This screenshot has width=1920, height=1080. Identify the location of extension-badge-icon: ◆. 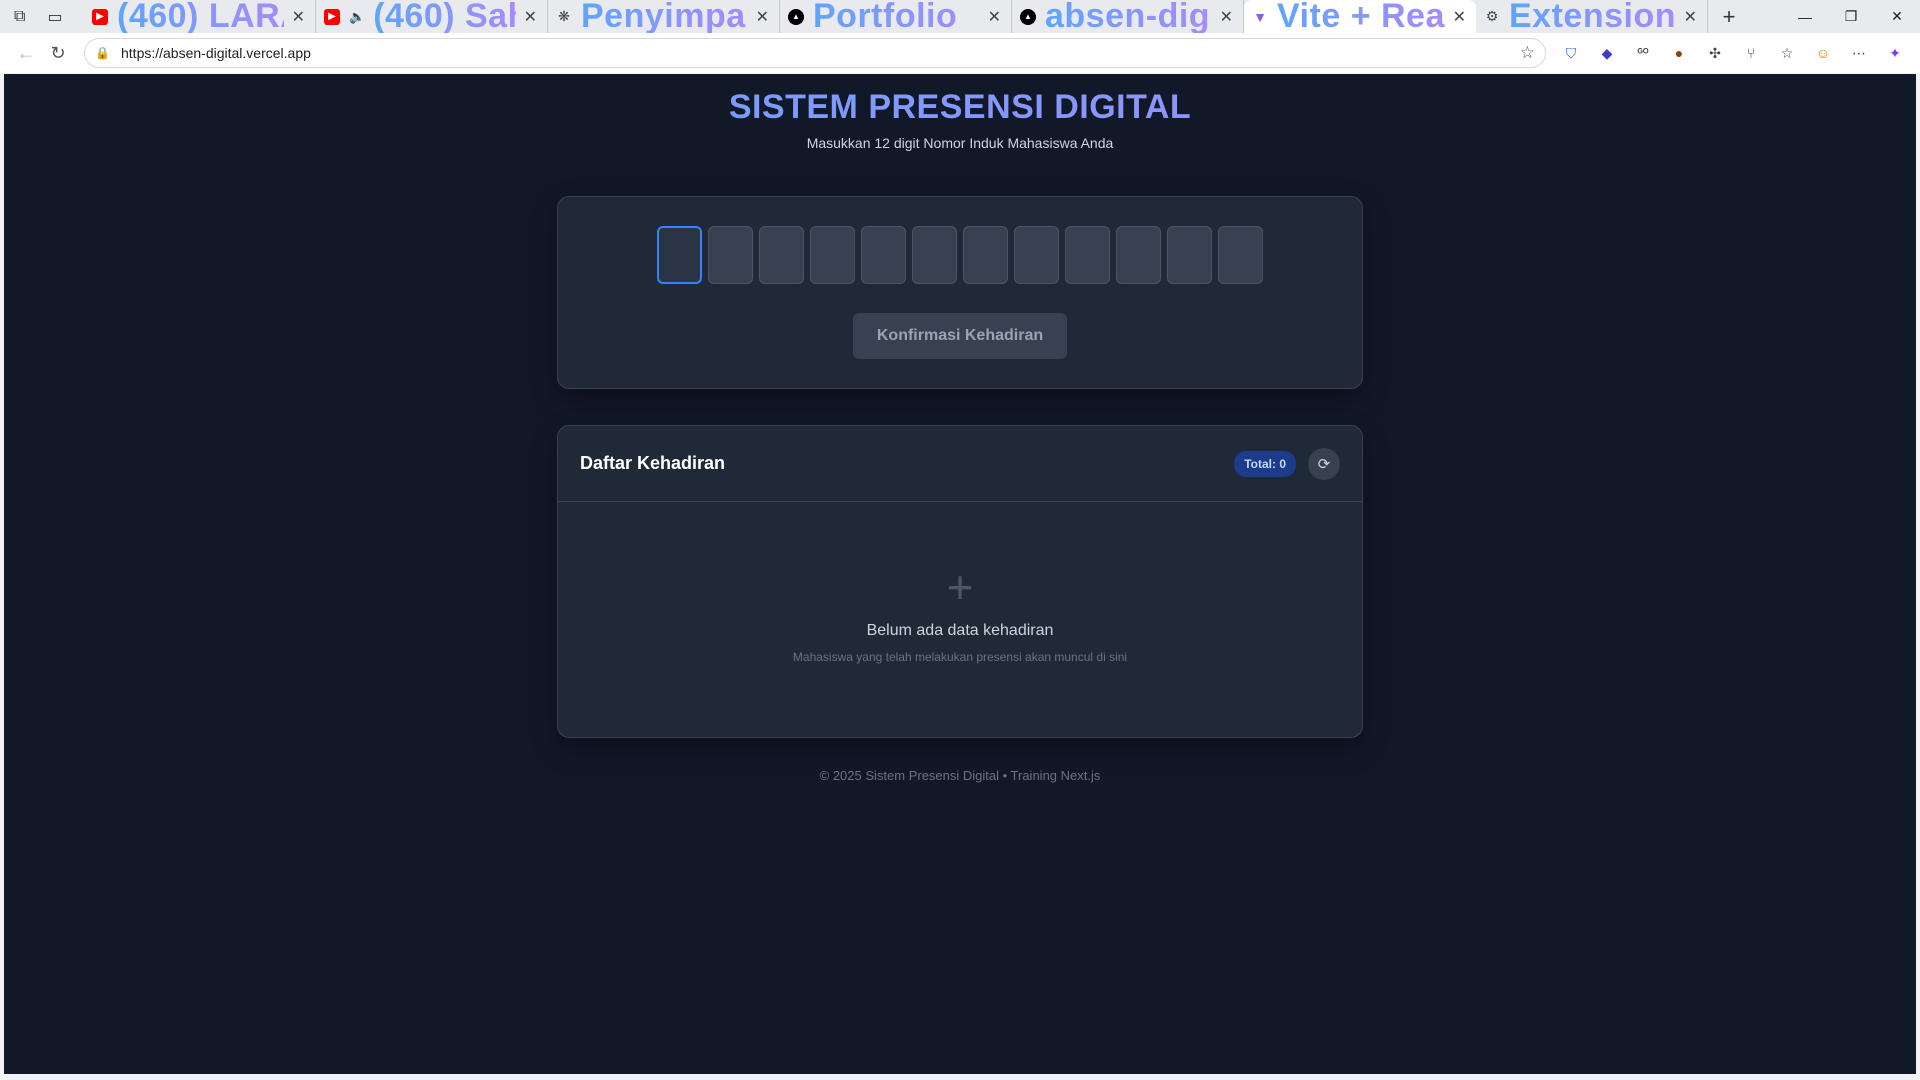
(1607, 53).